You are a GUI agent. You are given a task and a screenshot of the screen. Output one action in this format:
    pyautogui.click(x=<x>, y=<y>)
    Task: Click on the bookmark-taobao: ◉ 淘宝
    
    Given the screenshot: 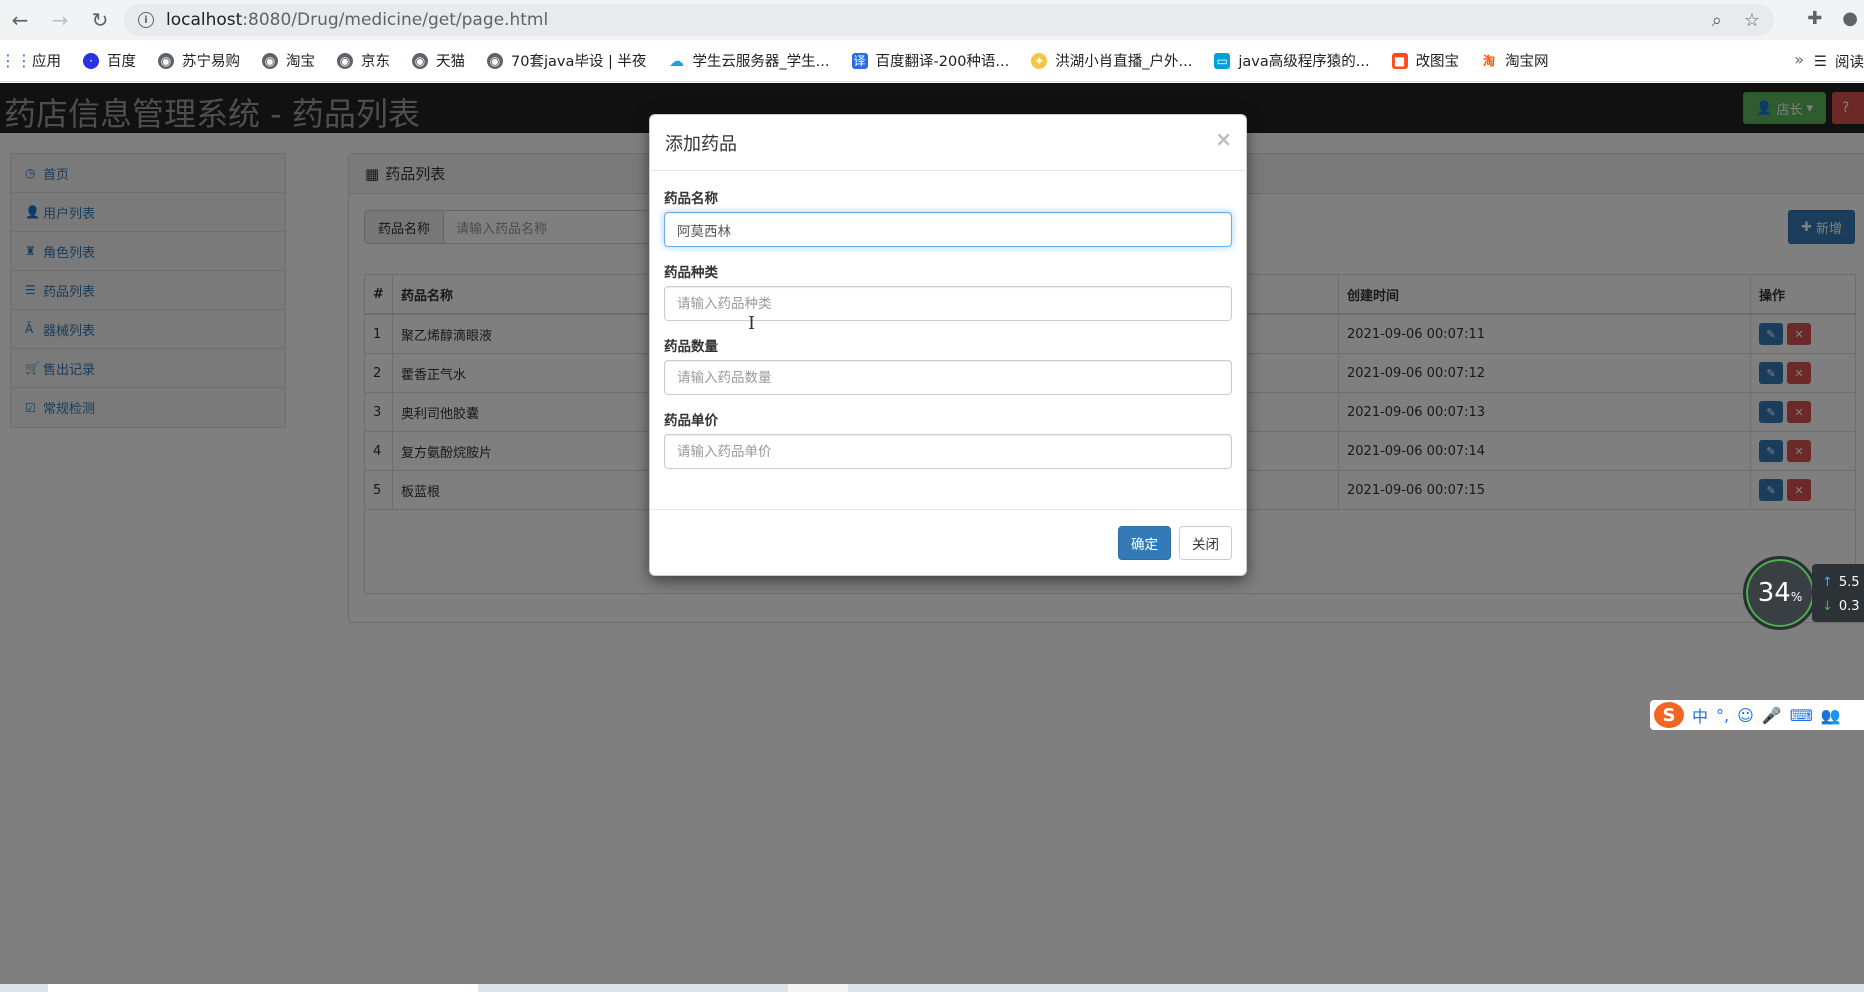 What is the action you would take?
    pyautogui.click(x=288, y=60)
    